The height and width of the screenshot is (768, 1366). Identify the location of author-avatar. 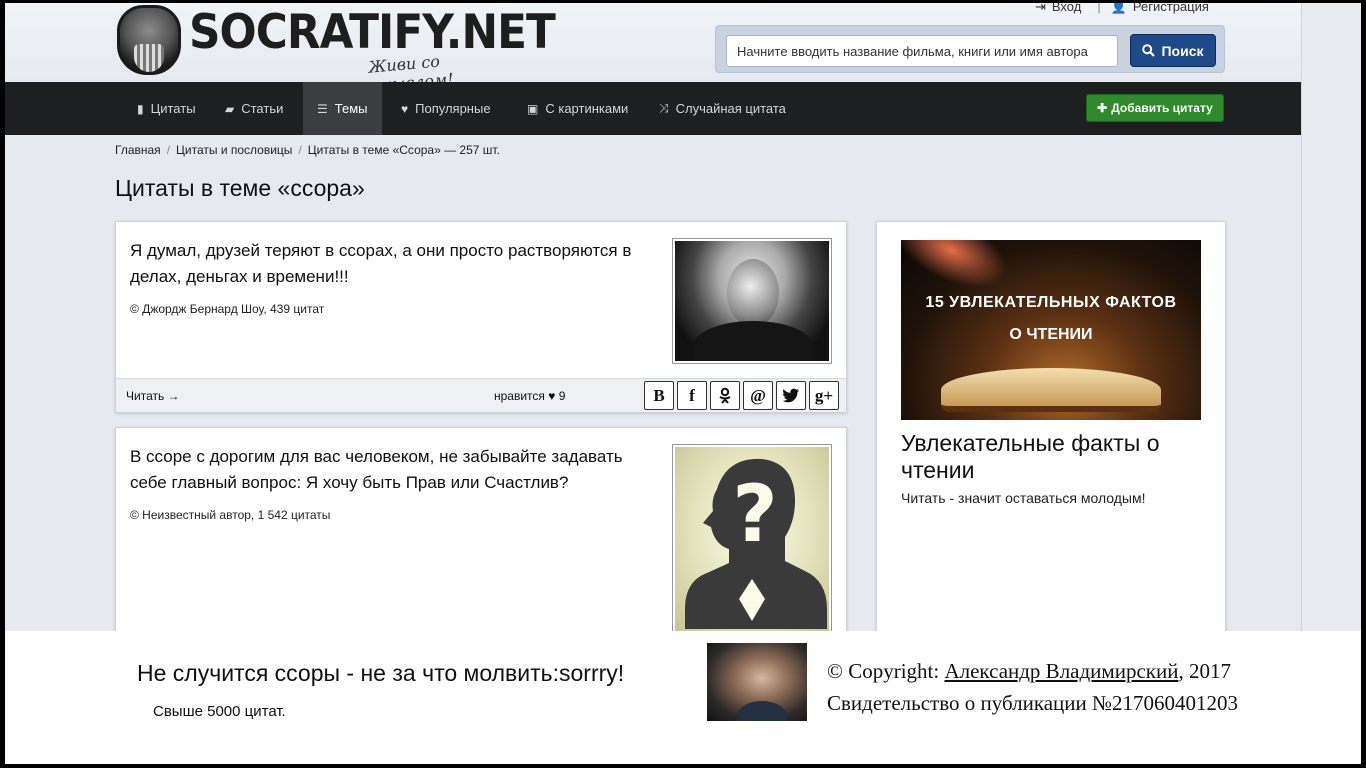
(757, 682).